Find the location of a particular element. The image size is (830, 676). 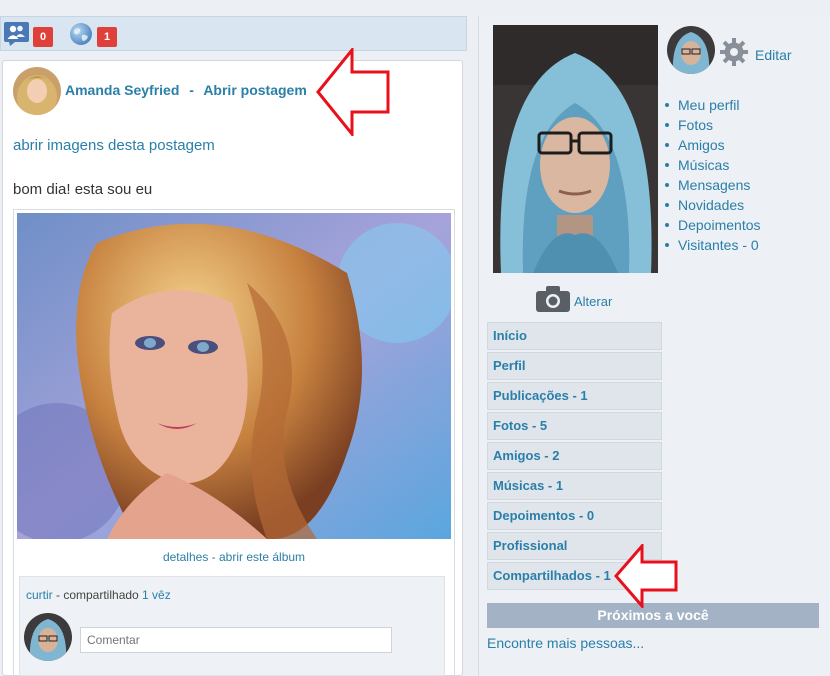

gear-icon is located at coordinates (734, 54).